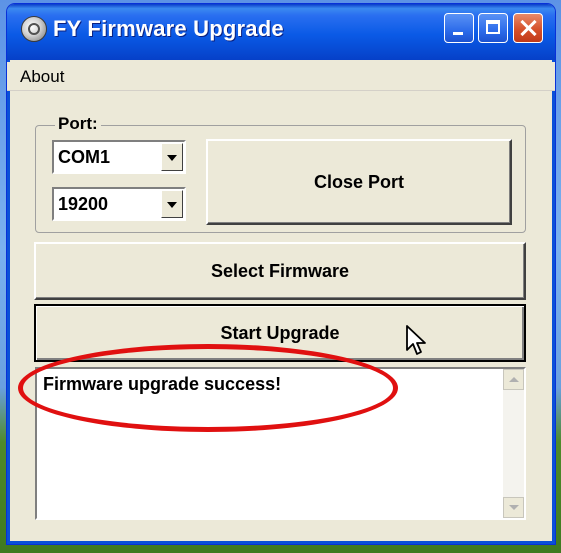  Describe the element at coordinates (513, 443) in the screenshot. I see `log-scrollbar` at that location.